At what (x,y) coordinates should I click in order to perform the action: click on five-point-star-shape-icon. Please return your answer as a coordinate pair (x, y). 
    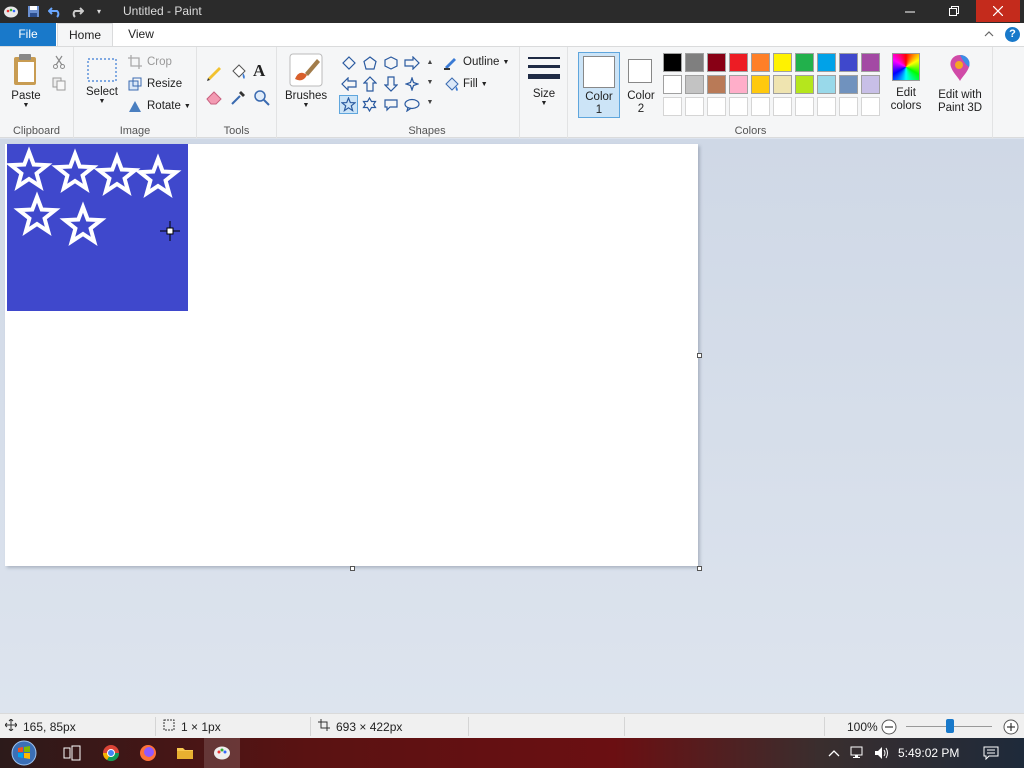
    Looking at the image, I should click on (348, 104).